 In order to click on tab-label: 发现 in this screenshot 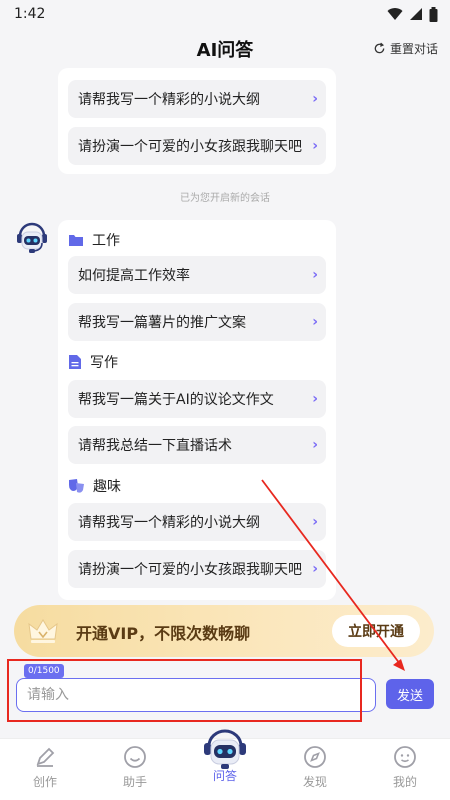, I will do `click(314, 782)`.